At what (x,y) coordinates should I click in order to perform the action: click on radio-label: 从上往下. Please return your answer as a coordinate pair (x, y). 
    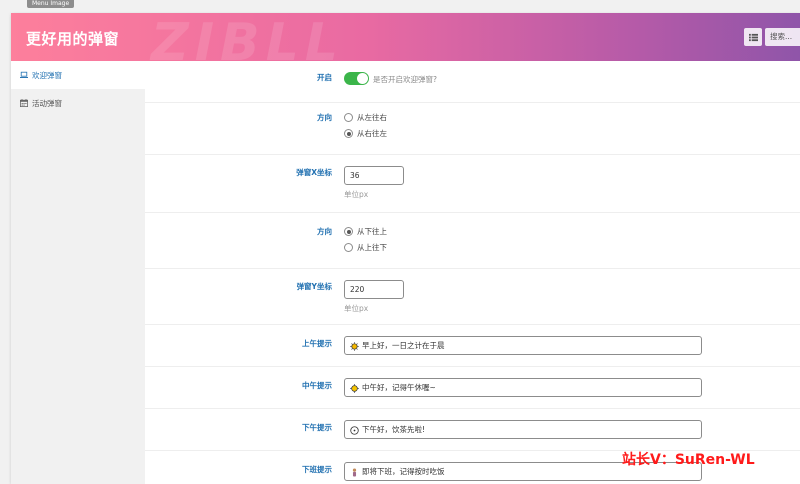
    Looking at the image, I should click on (372, 247).